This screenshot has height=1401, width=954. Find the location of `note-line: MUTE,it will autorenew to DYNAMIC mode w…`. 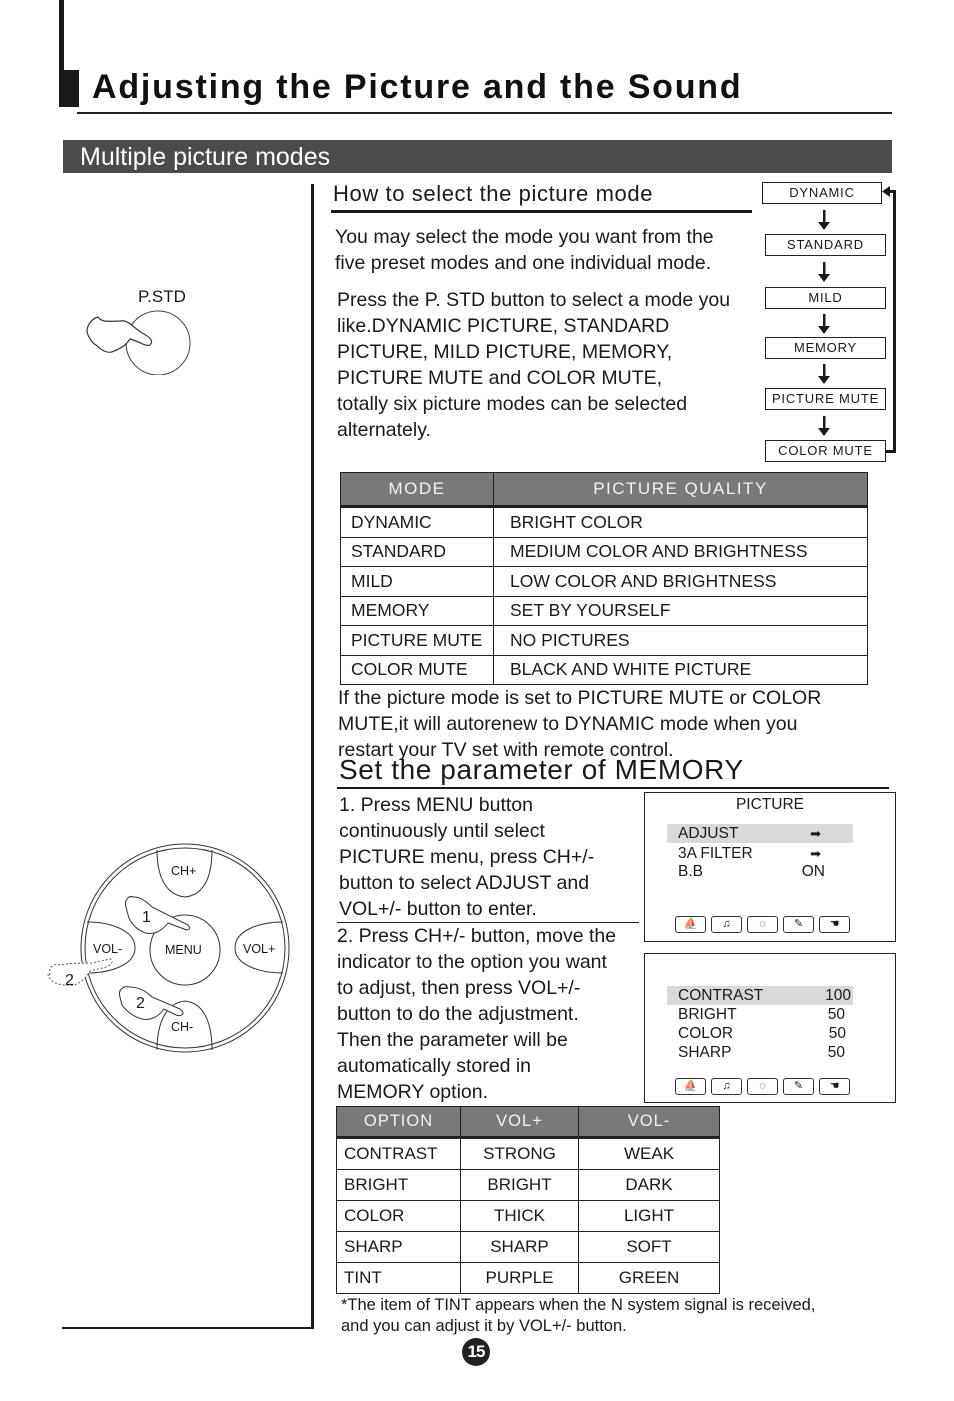

note-line: MUTE,it will autorenew to DYNAMIC mode w… is located at coordinates (568, 724).